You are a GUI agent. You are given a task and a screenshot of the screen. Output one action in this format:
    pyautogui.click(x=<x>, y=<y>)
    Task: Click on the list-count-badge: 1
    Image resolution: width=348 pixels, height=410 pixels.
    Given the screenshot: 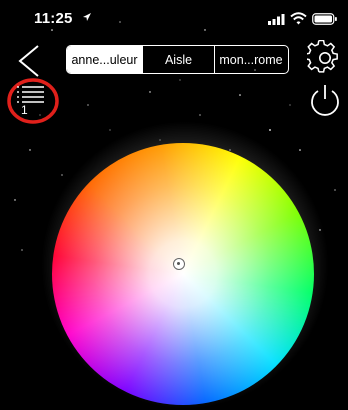 What is the action you would take?
    pyautogui.click(x=24, y=110)
    